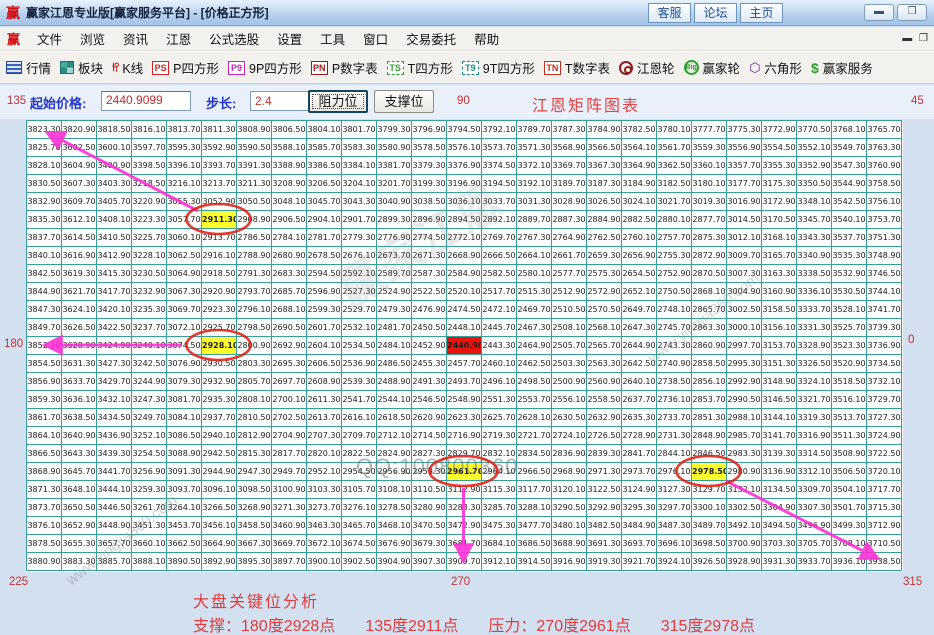 This screenshot has height=635, width=934. What do you see at coordinates (332, 40) in the screenshot?
I see `menu-item-工具: 工具` at bounding box center [332, 40].